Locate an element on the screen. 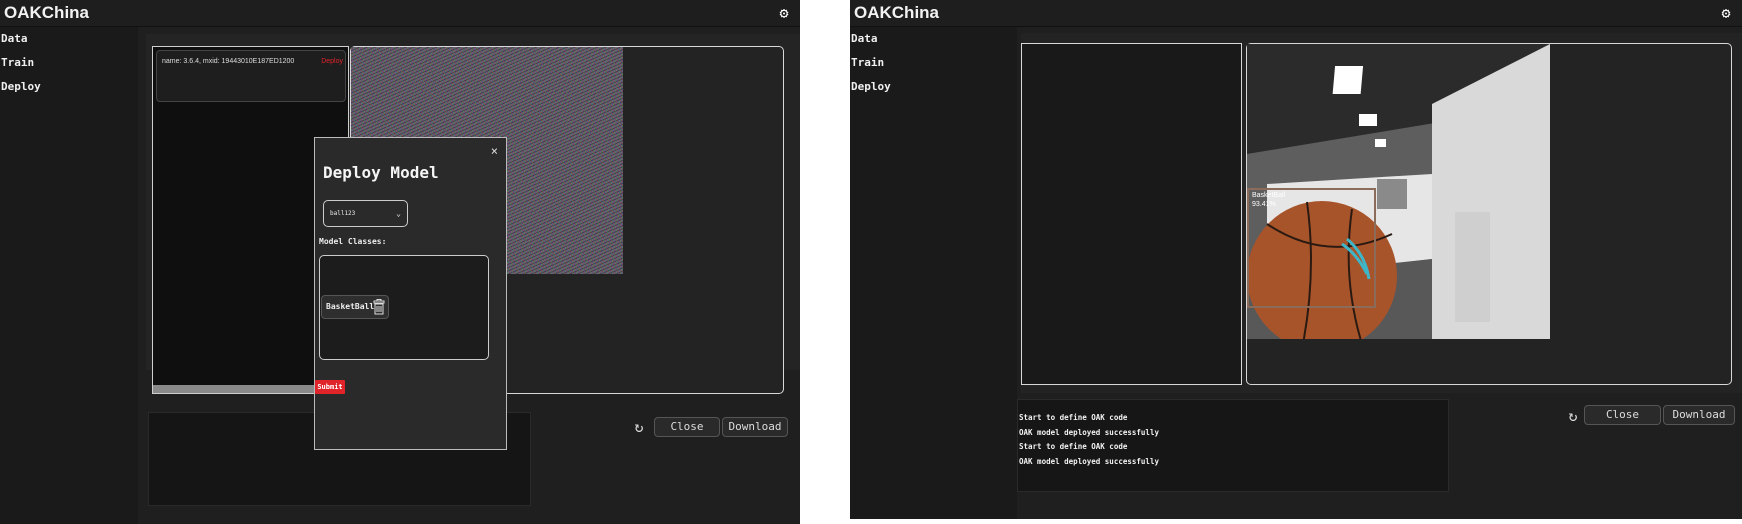 This screenshot has width=1742, height=524. camera-frame-image is located at coordinates (1398, 191).